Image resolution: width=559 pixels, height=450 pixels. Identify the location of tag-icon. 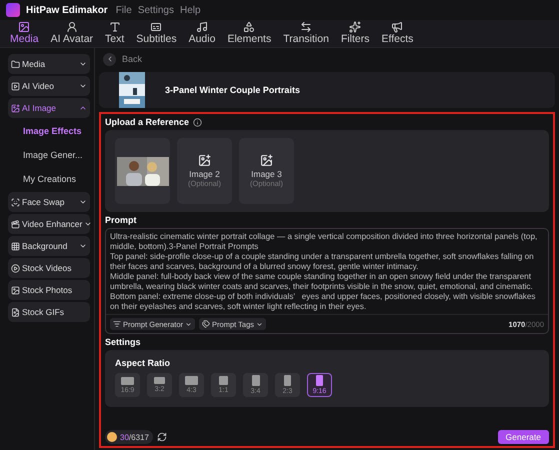
(206, 324).